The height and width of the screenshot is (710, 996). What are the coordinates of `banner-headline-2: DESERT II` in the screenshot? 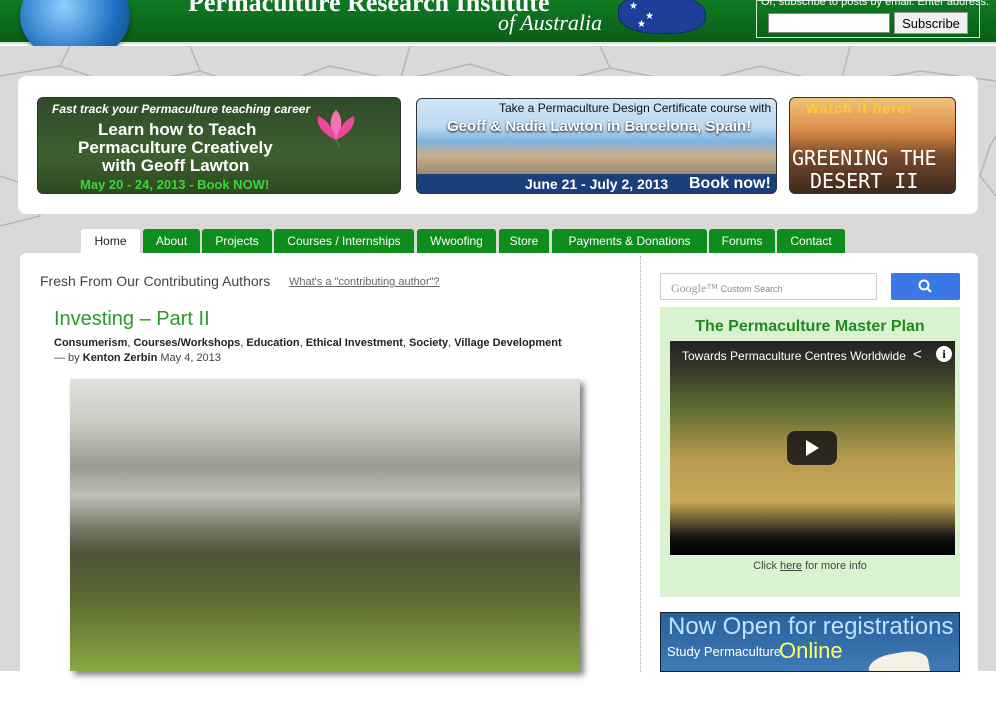 It's located at (864, 181).